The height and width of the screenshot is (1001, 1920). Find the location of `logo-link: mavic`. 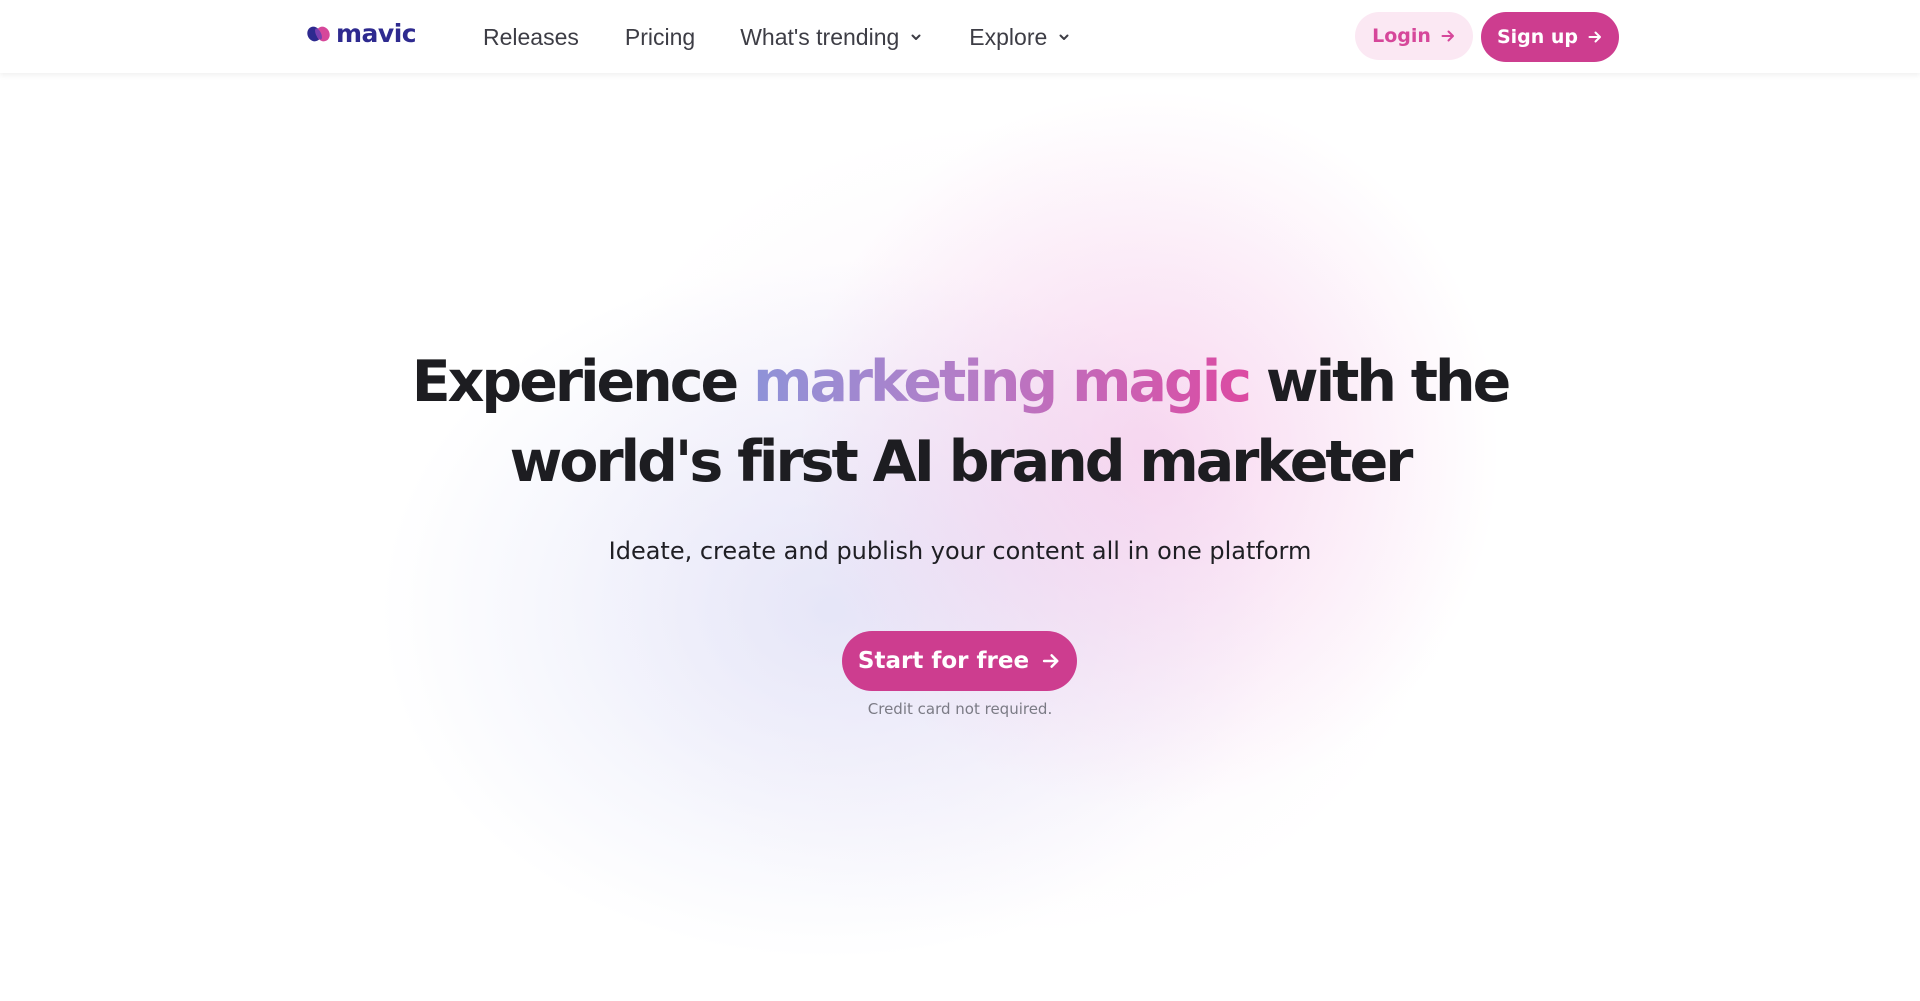

logo-link: mavic is located at coordinates (361, 33).